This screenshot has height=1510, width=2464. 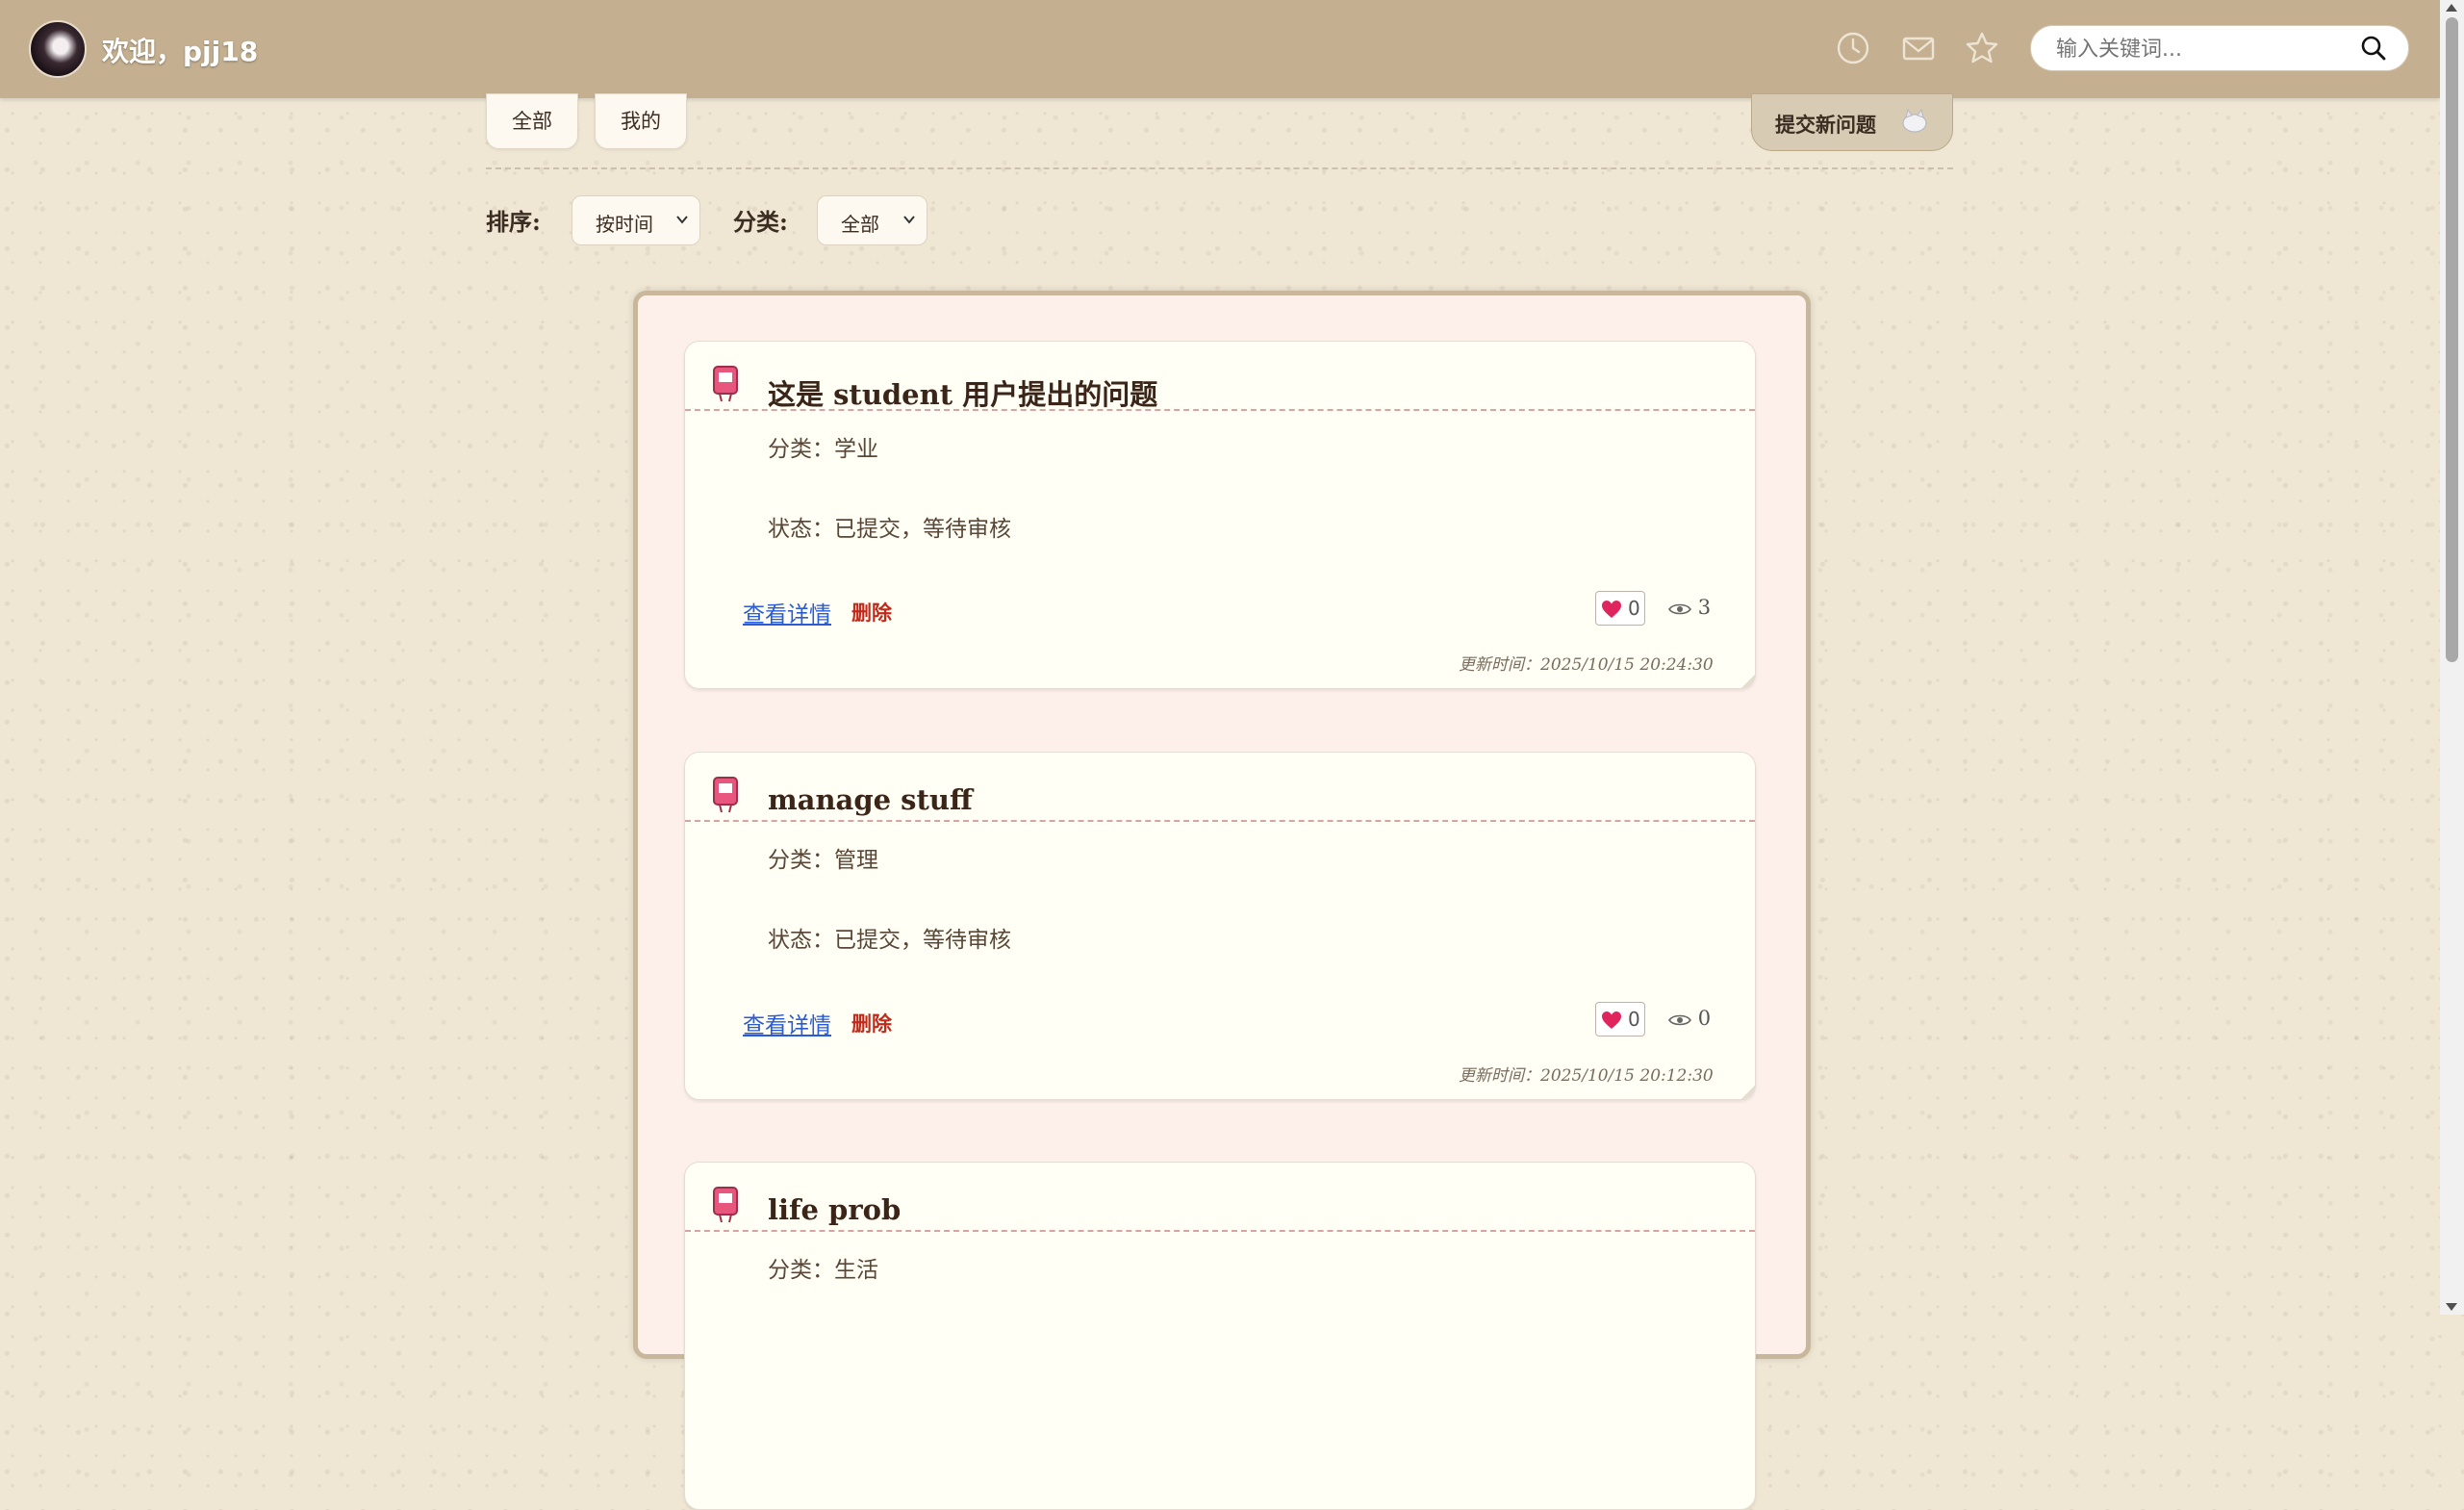 I want to click on search-box, so click(x=2219, y=48).